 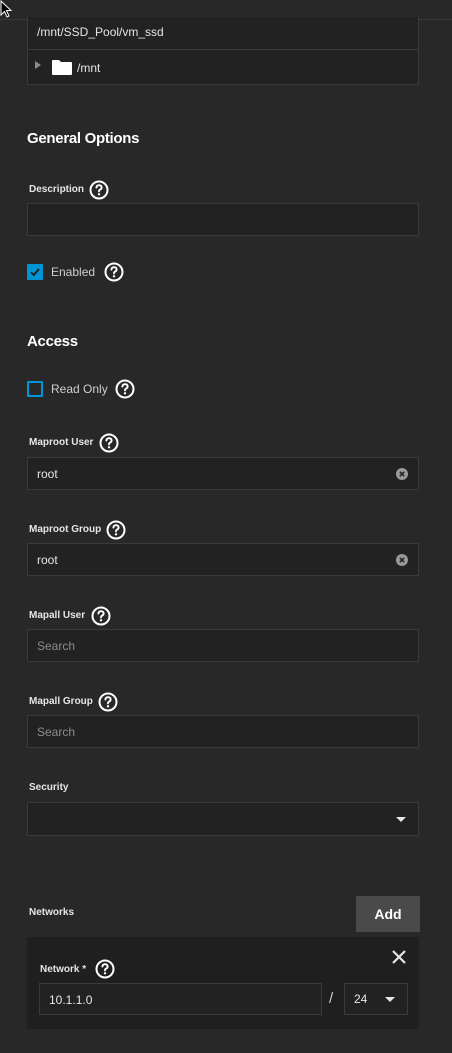 I want to click on maproot-group-label: Maproot Group, so click(x=65, y=529).